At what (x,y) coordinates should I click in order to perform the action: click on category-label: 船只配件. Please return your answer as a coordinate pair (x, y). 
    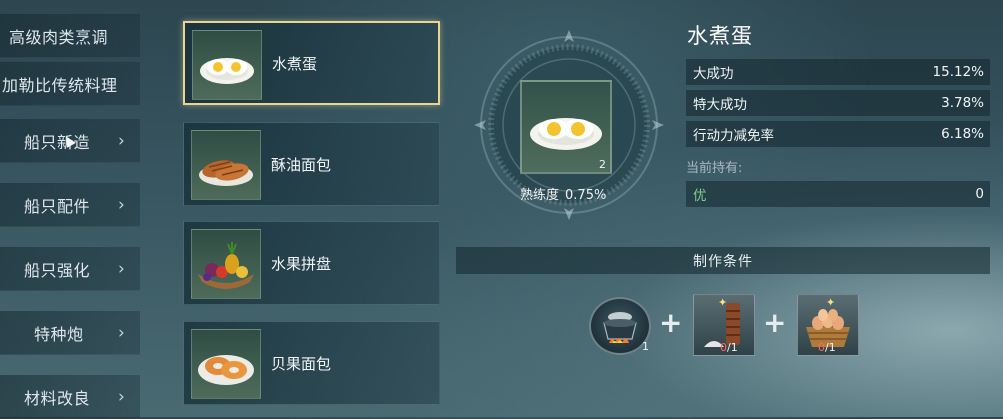
    Looking at the image, I should click on (57, 206).